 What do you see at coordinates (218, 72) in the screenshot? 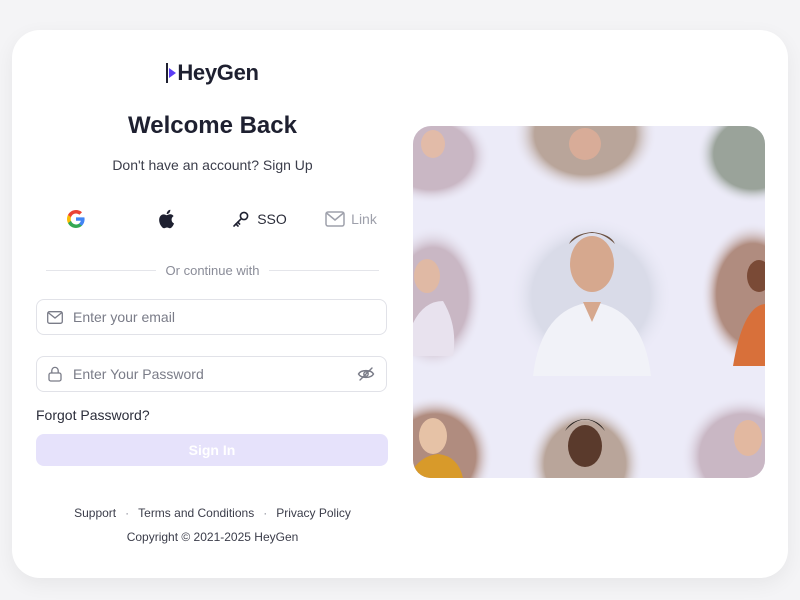
I see `brand-name: HeyGen` at bounding box center [218, 72].